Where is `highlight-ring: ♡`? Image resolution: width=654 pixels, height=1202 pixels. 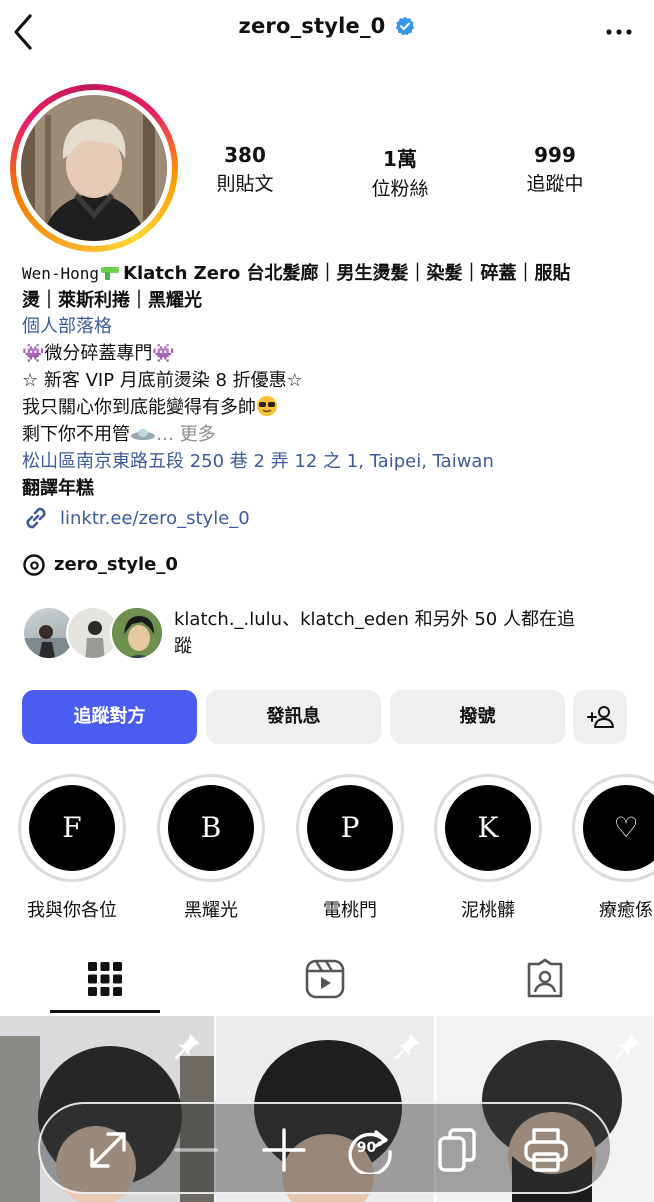 highlight-ring: ♡ is located at coordinates (613, 828).